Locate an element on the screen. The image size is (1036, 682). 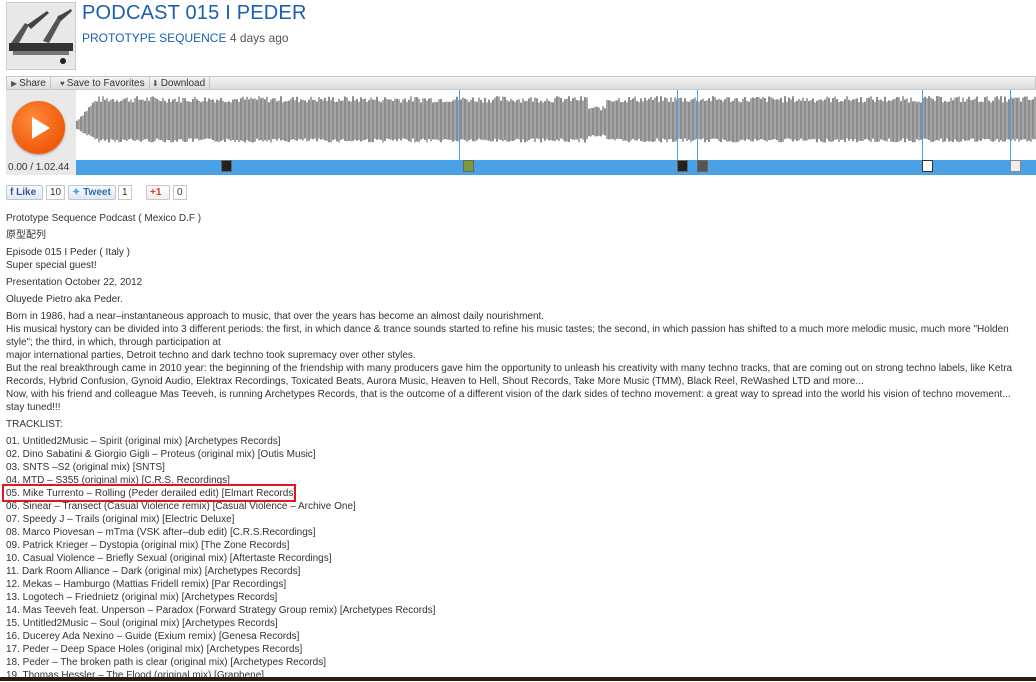
tweet-button: ✦ Tweet is located at coordinates (92, 192).